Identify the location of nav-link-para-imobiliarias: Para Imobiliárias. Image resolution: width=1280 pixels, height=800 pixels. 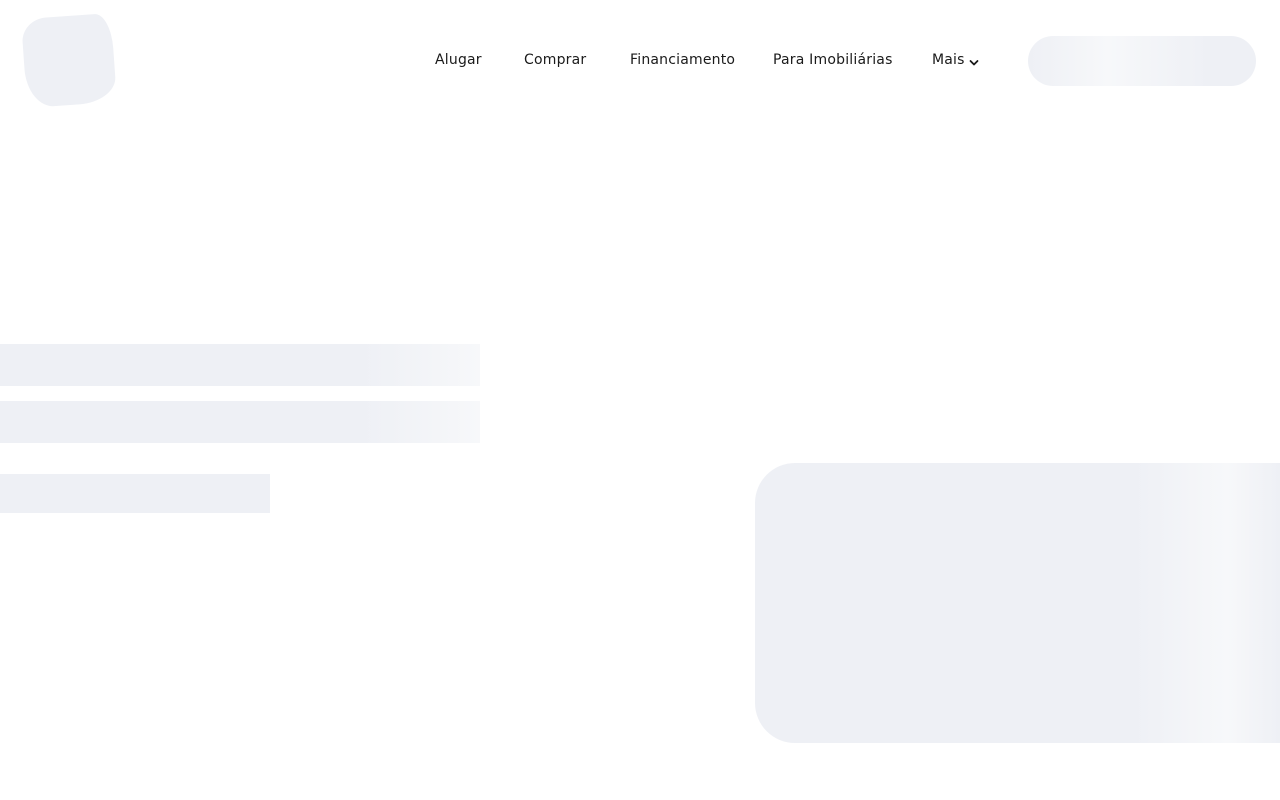
(833, 60).